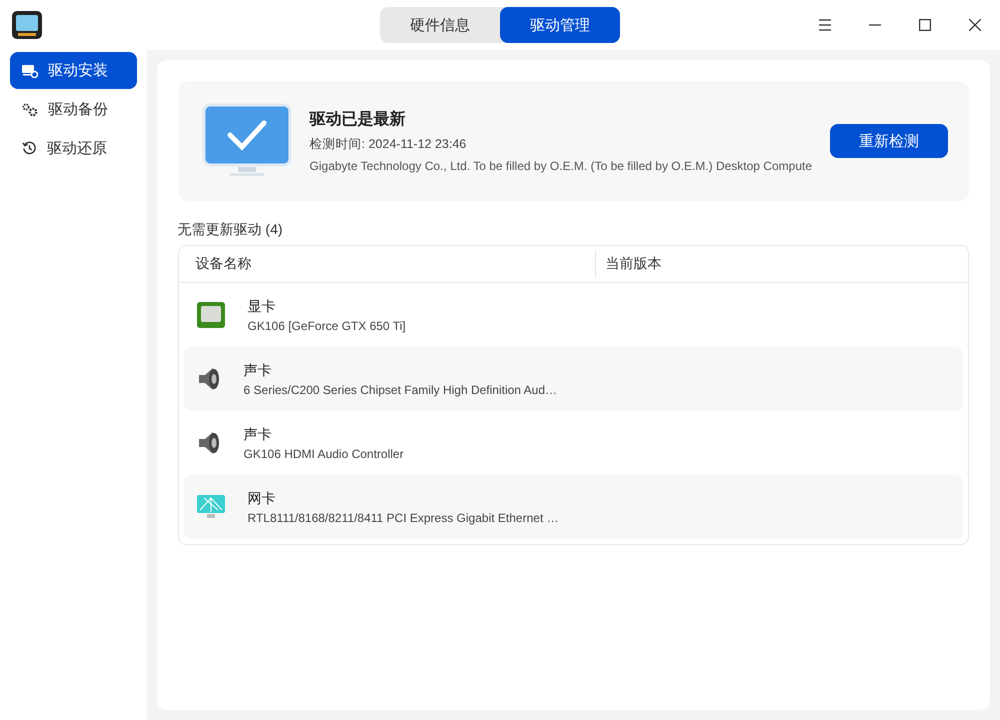 This screenshot has height=720, width=1000. Describe the element at coordinates (358, 119) in the screenshot. I see `status-title: 驱动已是最新` at that location.